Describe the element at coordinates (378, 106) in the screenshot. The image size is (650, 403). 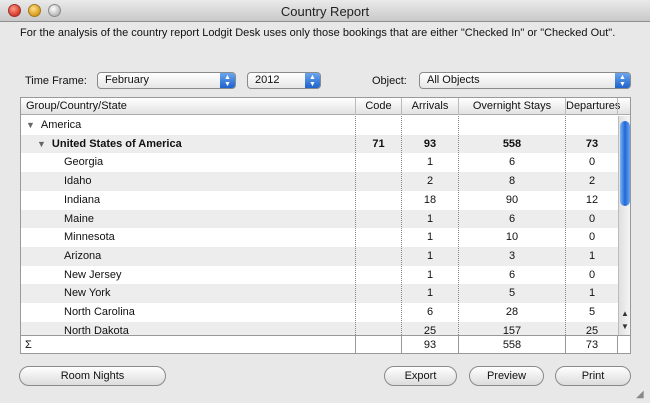
I see `column-header-code: Code` at that location.